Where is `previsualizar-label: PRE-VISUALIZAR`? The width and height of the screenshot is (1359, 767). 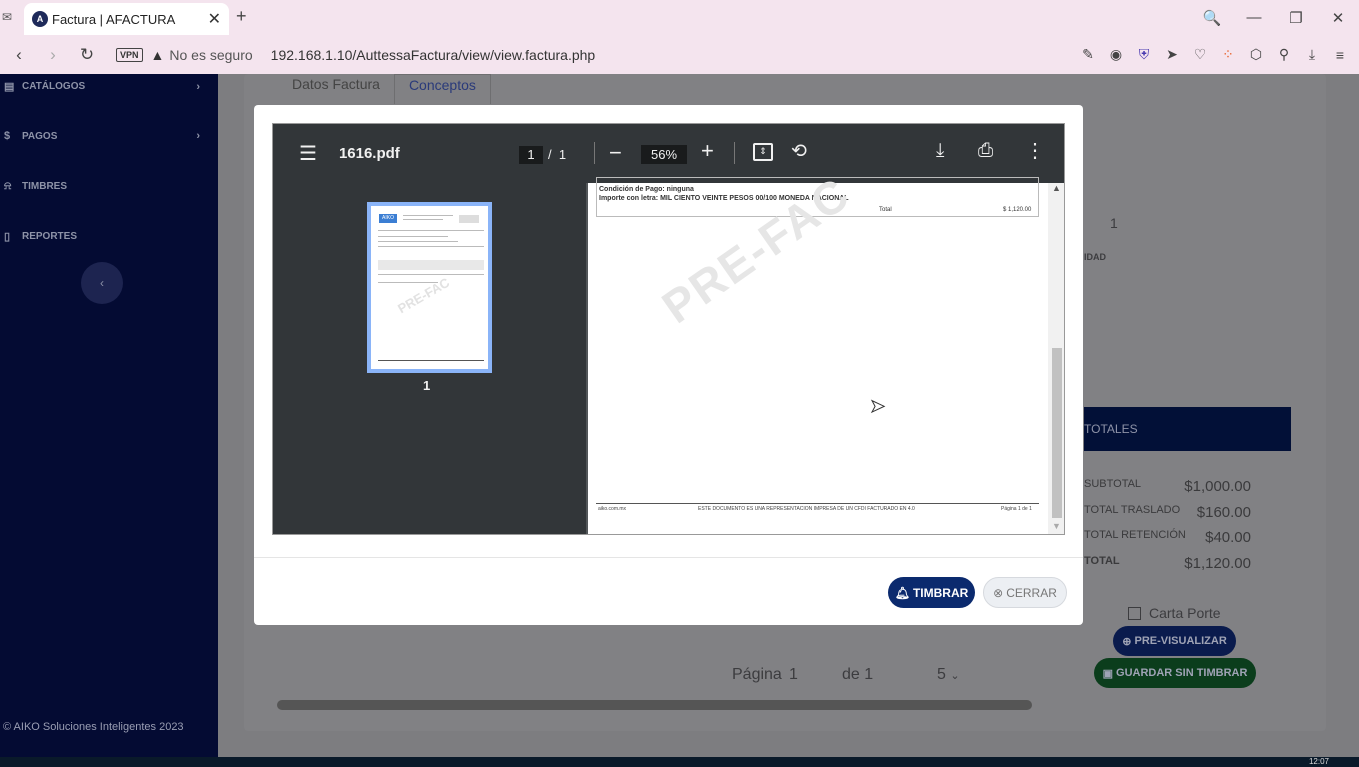 previsualizar-label: PRE-VISUALIZAR is located at coordinates (1180, 641).